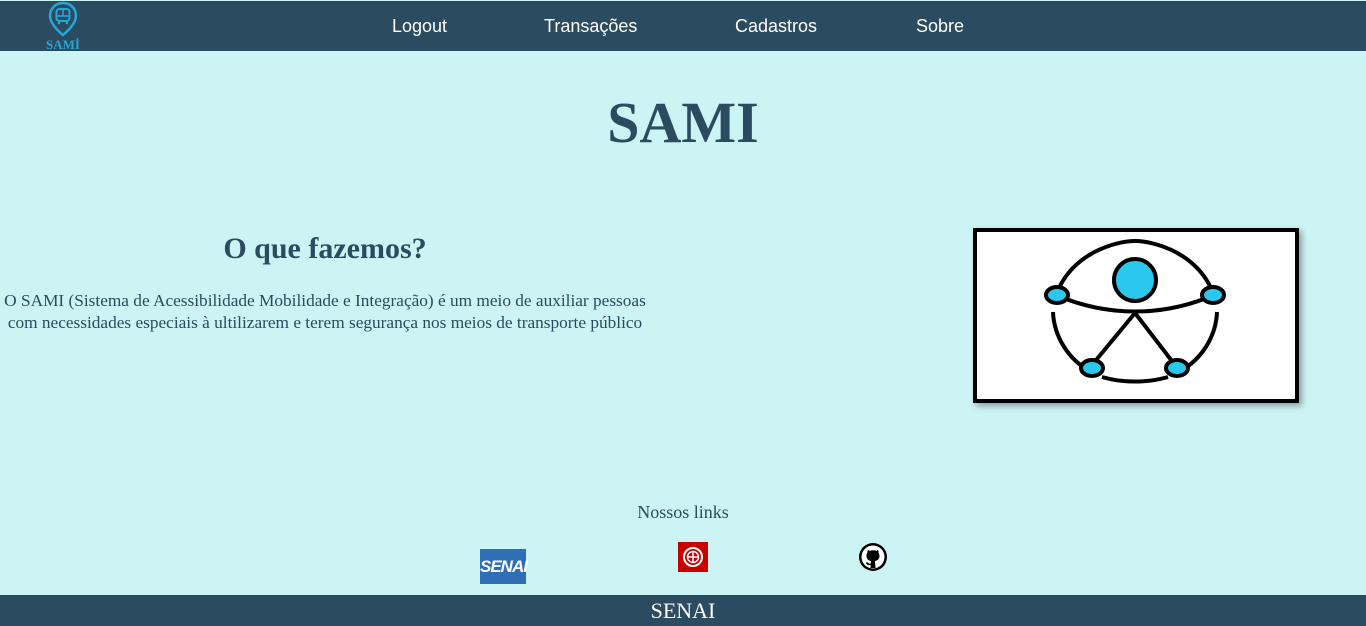 Image resolution: width=1366 pixels, height=626 pixels. Describe the element at coordinates (683, 26) in the screenshot. I see `navbar: SAMİ Logout Transações Cadastros Sobre` at that location.